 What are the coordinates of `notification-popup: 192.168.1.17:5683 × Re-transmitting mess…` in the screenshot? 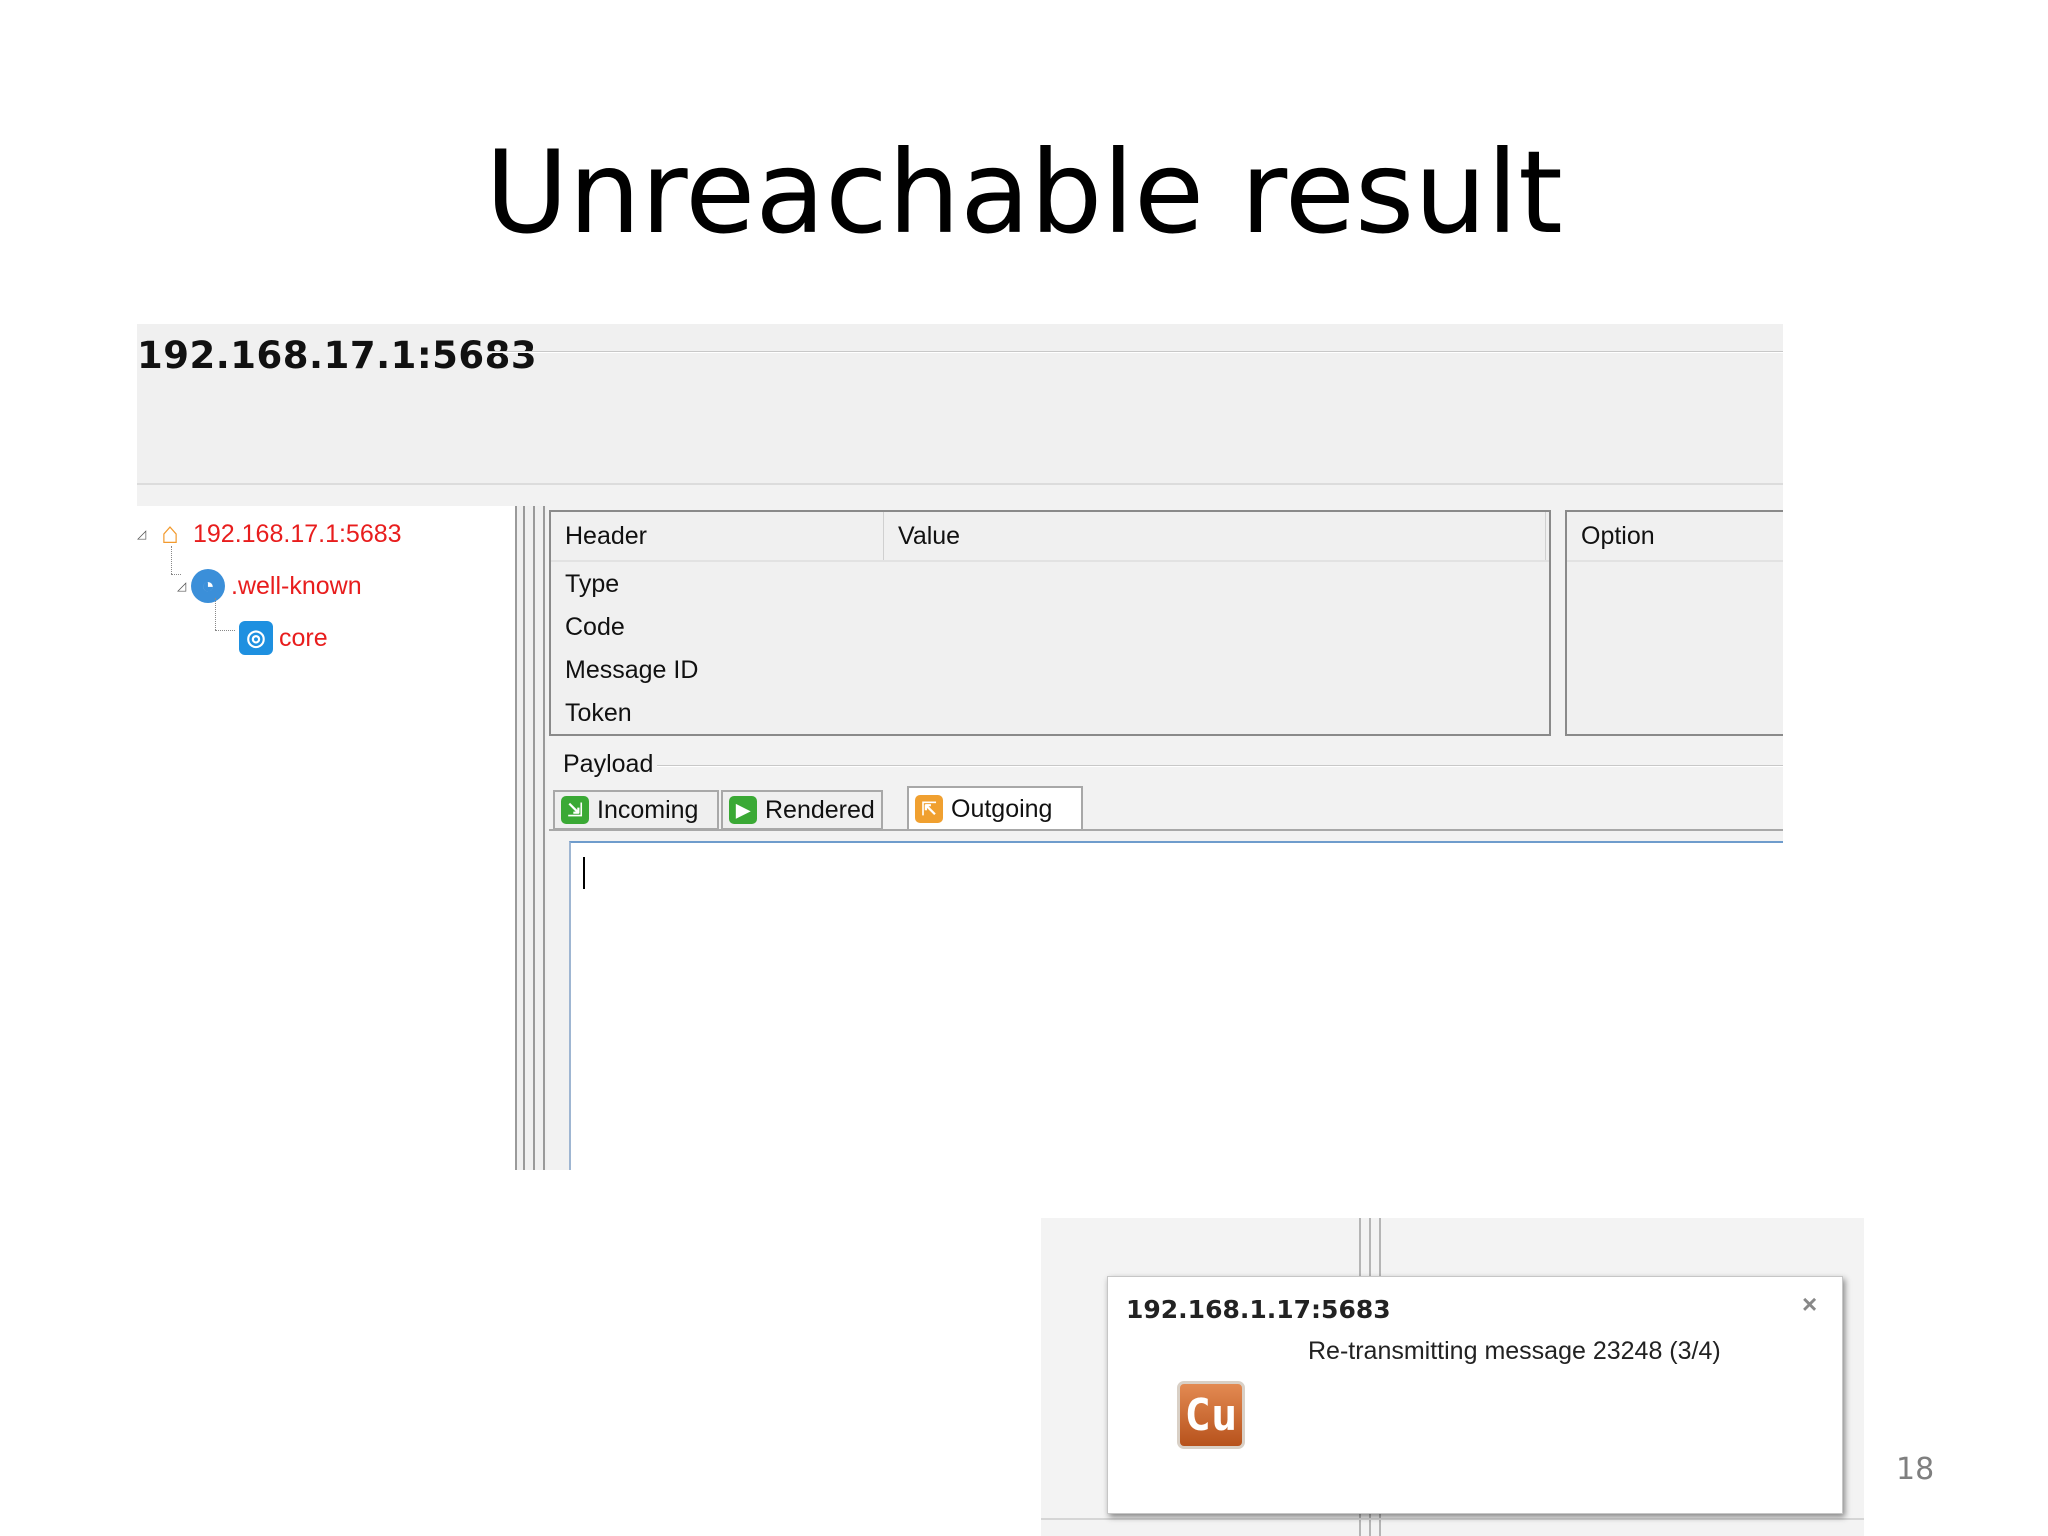 It's located at (1475, 1395).